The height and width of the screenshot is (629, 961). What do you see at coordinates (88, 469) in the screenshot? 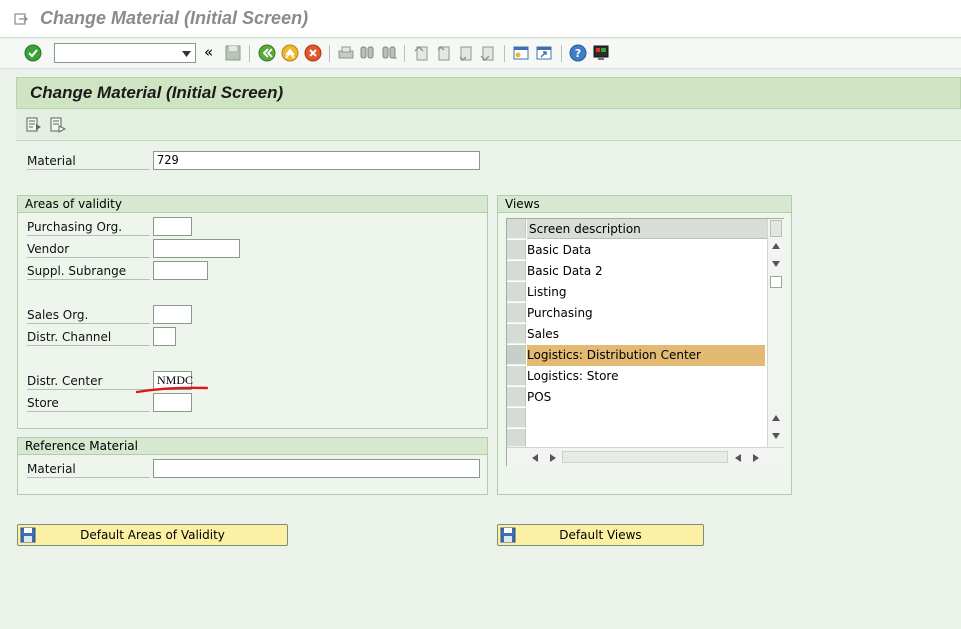
I see `reference-material-label: Material` at bounding box center [88, 469].